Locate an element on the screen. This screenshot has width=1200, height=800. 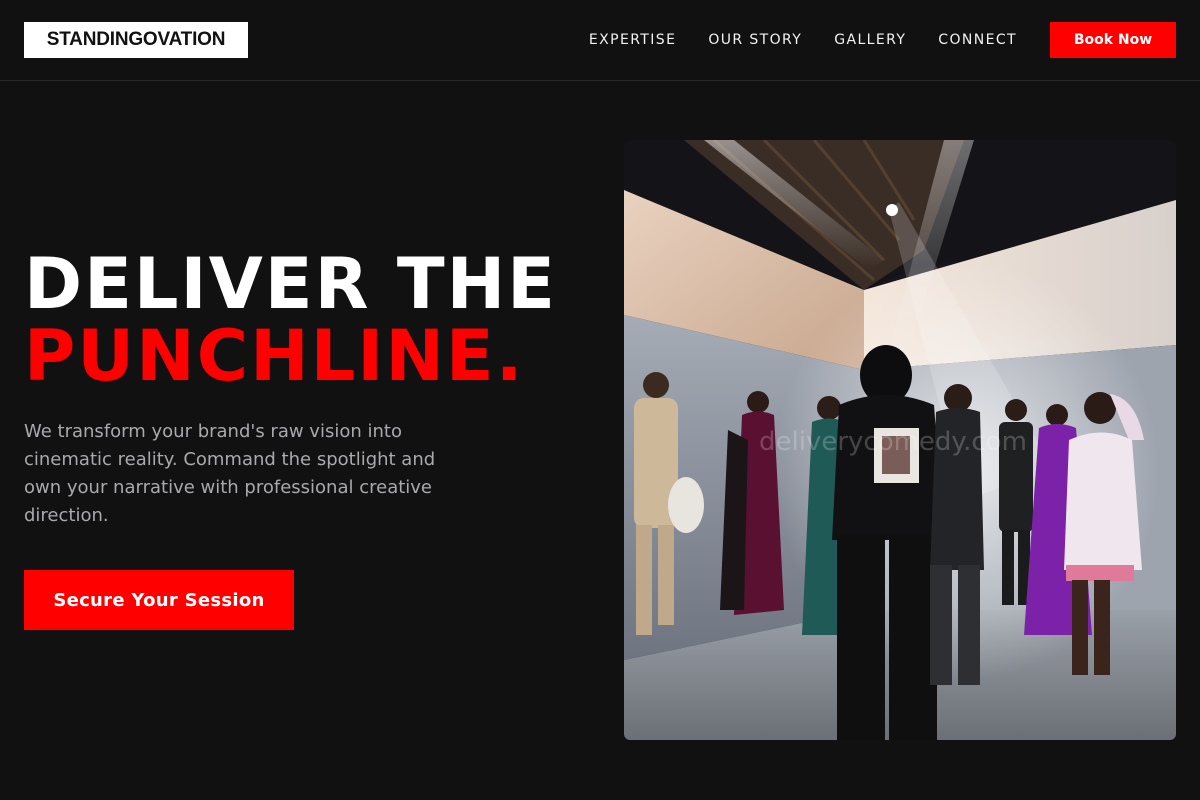
hero-title-line-1: DELIVER THE is located at coordinates (290, 284).